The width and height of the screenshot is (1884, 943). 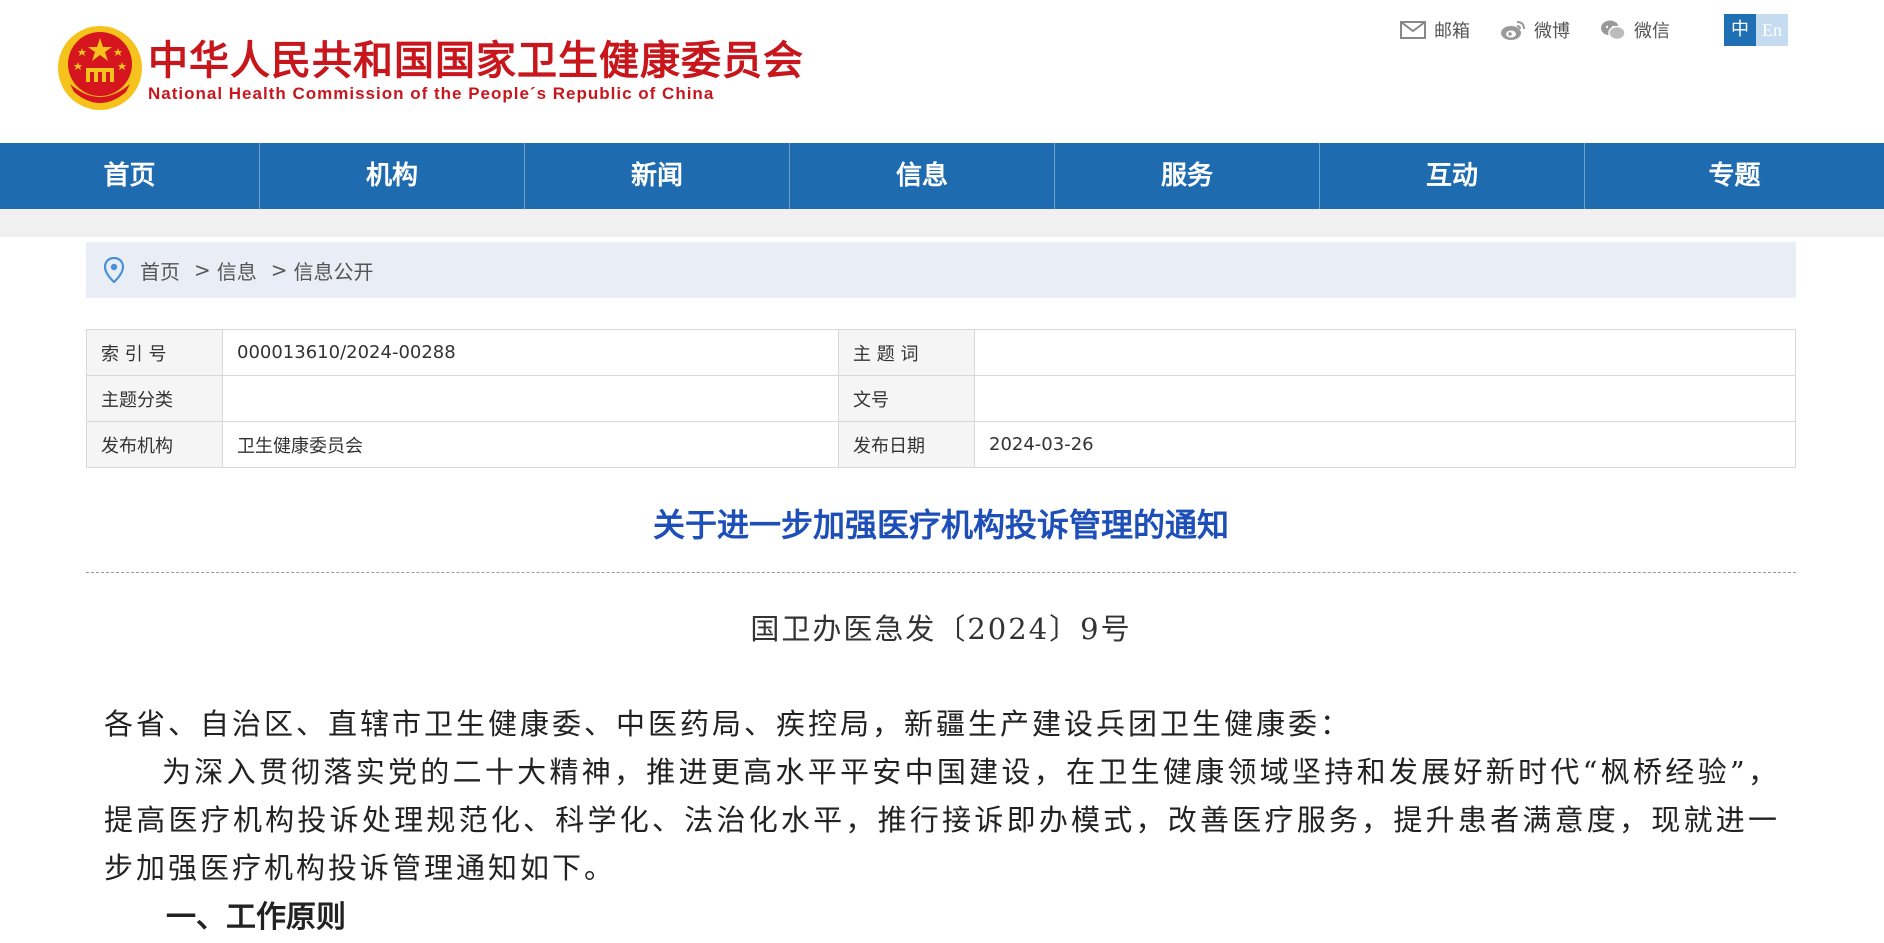 I want to click on index-value: 000013610/2024-00288, so click(x=530, y=352).